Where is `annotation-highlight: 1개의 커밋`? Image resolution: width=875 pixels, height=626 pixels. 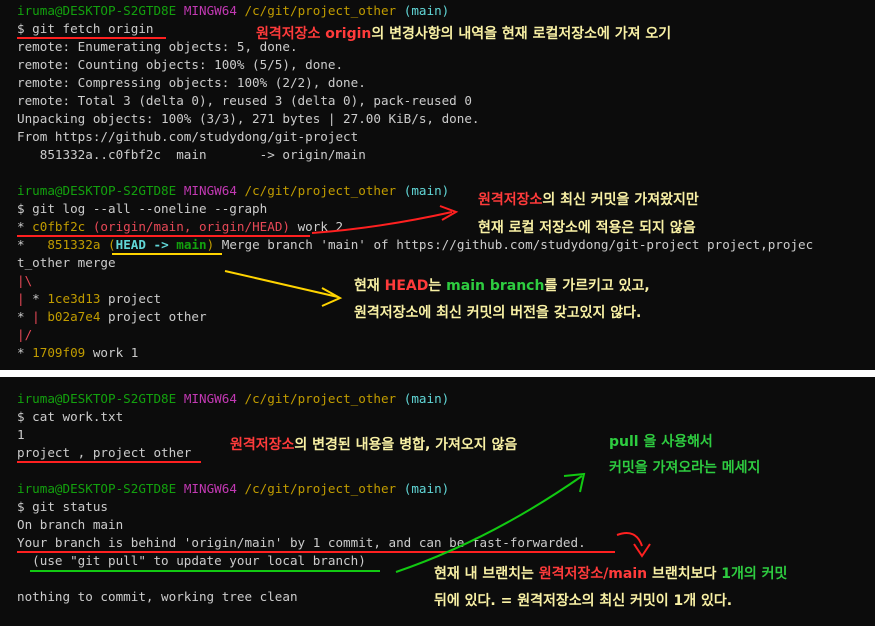 annotation-highlight: 1개의 커밋 is located at coordinates (754, 574).